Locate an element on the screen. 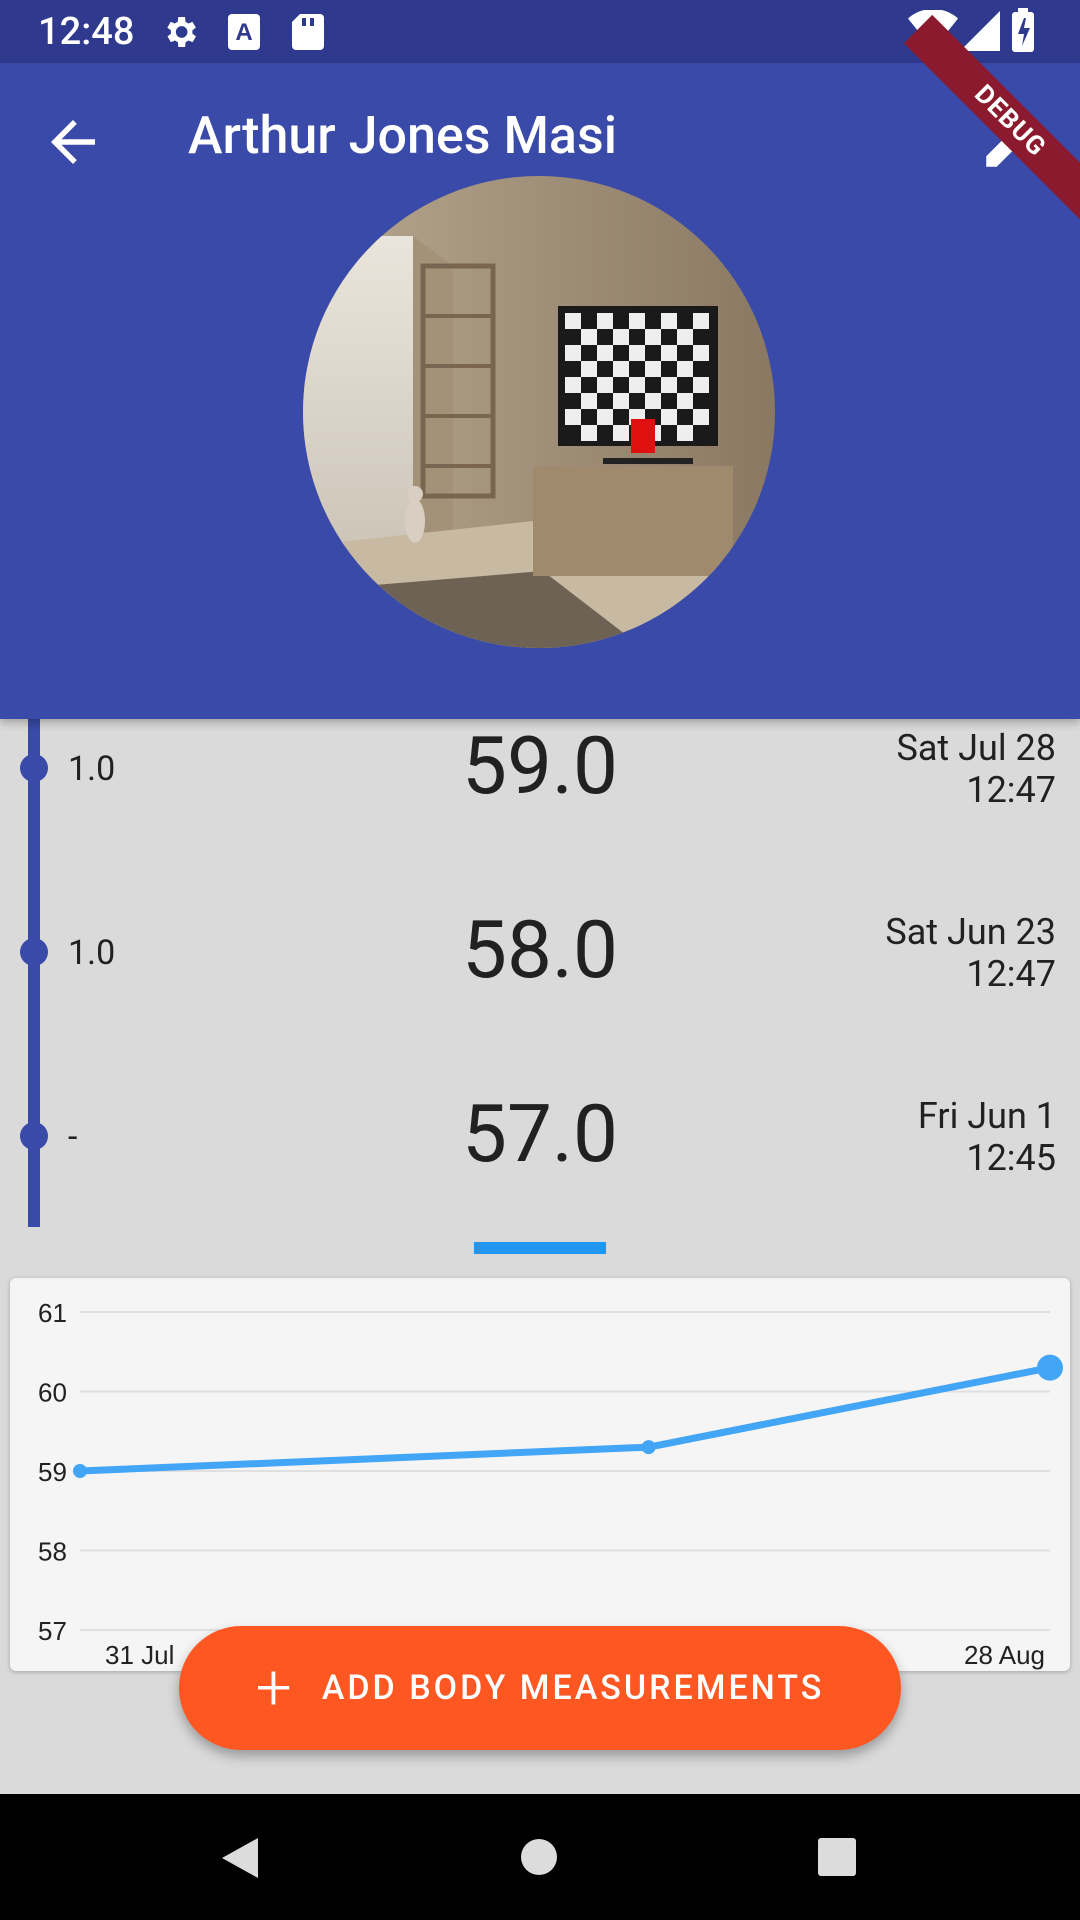 The height and width of the screenshot is (1920, 1080). signal-icon is located at coordinates (980, 31).